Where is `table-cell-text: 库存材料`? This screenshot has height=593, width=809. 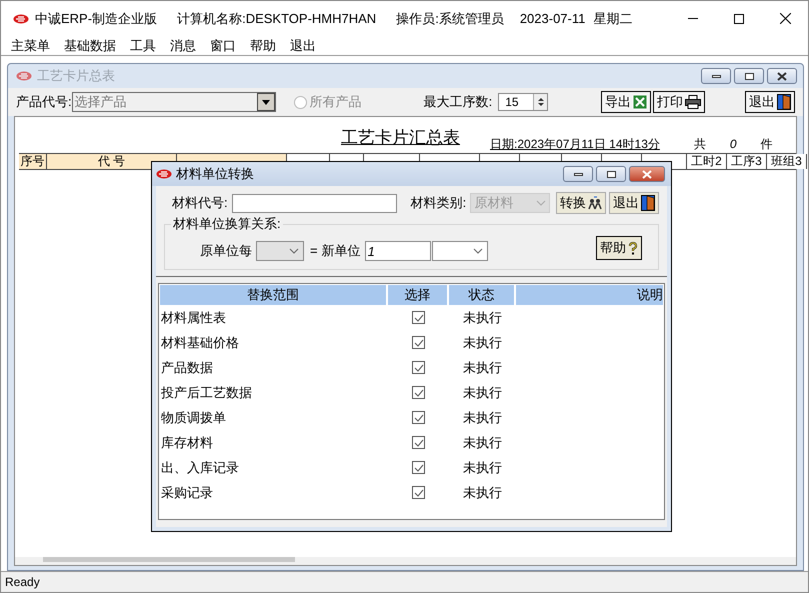 table-cell-text: 库存材料 is located at coordinates (187, 443).